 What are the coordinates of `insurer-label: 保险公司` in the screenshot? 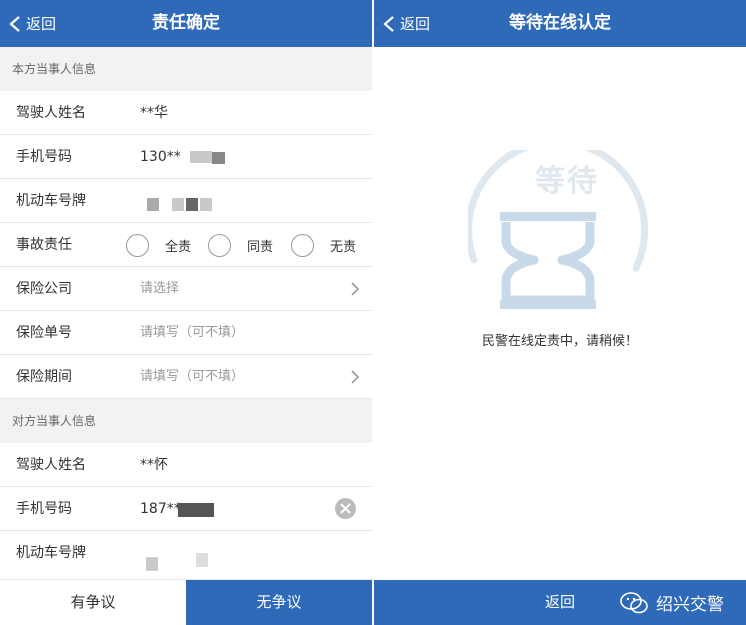 It's located at (44, 289).